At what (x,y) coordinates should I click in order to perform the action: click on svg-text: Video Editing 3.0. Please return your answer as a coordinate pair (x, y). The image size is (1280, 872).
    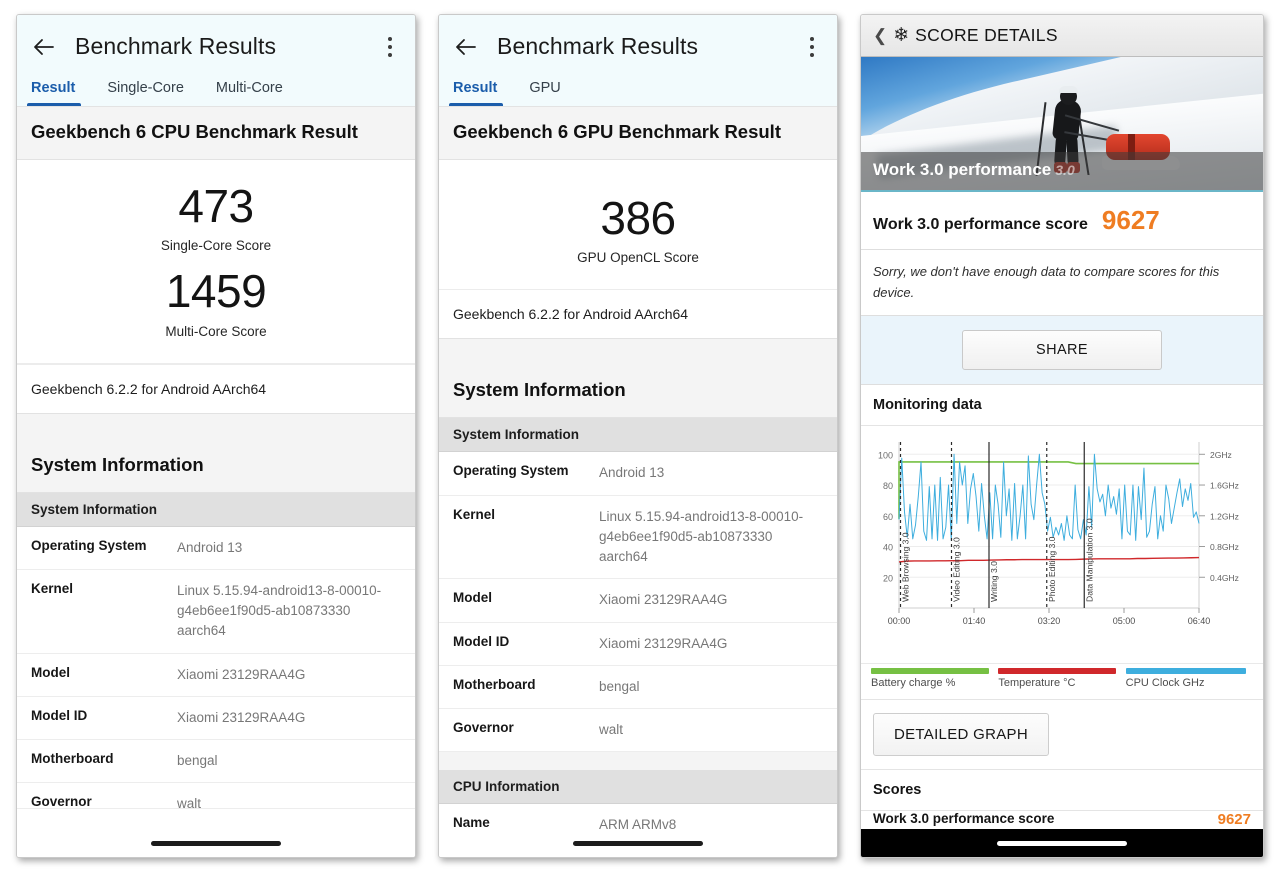
    Looking at the image, I should click on (957, 569).